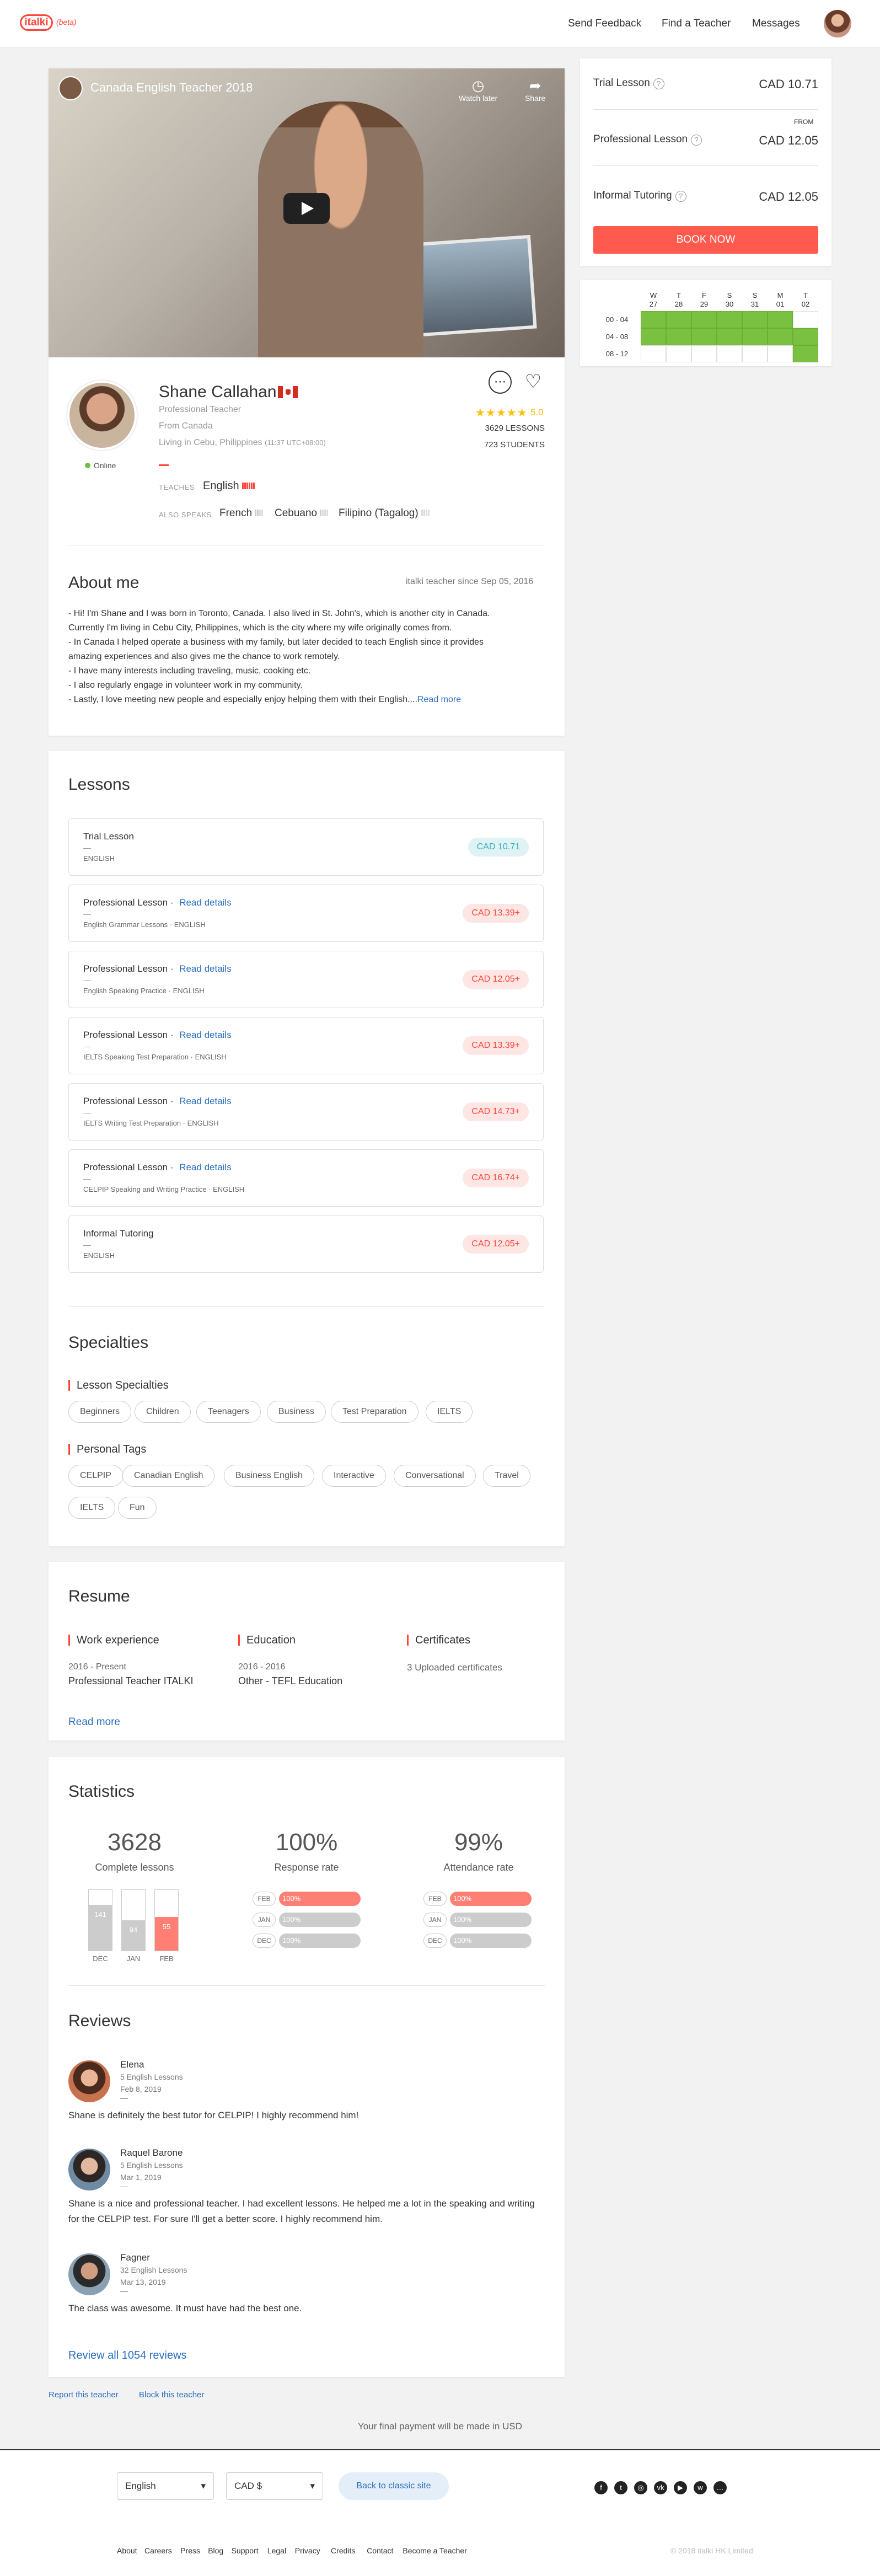 The width and height of the screenshot is (880, 2576). What do you see at coordinates (127, 2355) in the screenshot?
I see `review-all-link: Review all 1054 reviews` at bounding box center [127, 2355].